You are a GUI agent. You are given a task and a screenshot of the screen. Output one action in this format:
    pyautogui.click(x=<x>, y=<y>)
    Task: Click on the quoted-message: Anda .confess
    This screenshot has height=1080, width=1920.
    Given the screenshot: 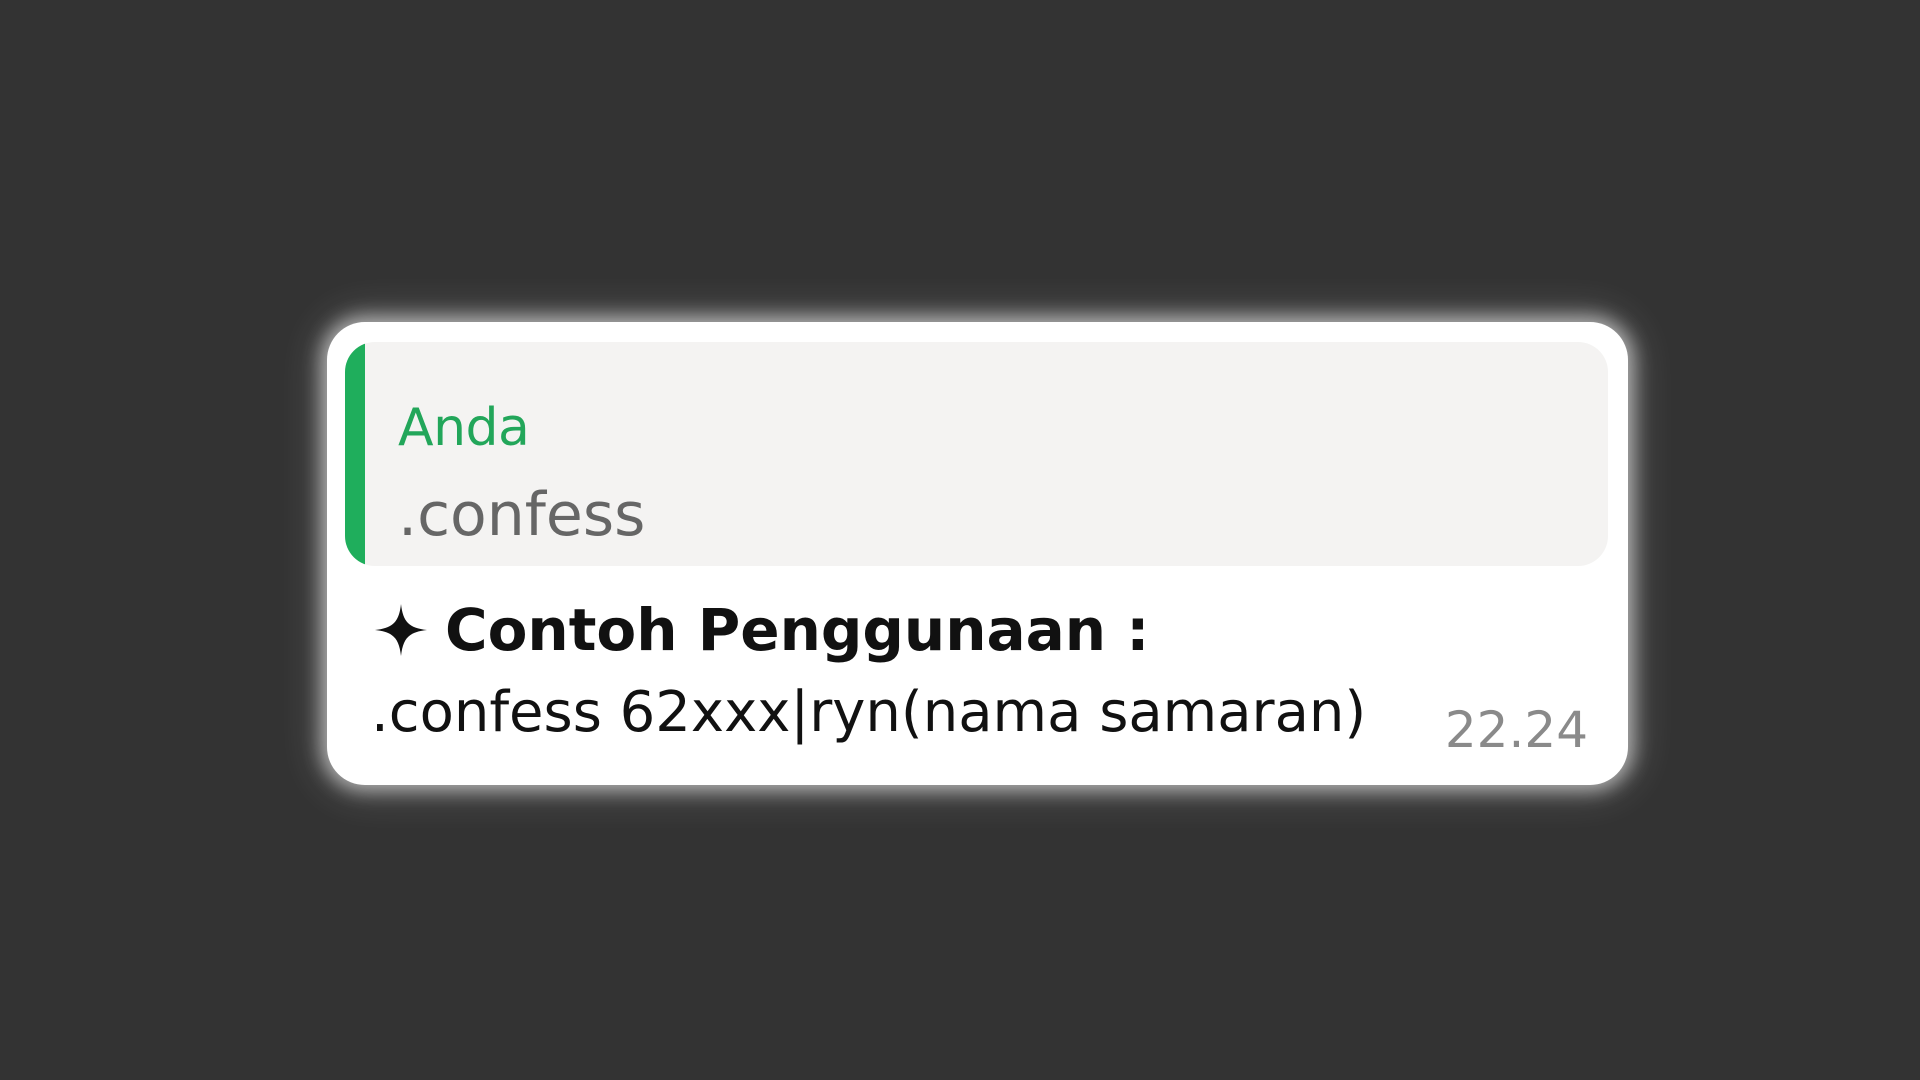 What is the action you would take?
    pyautogui.click(x=976, y=454)
    